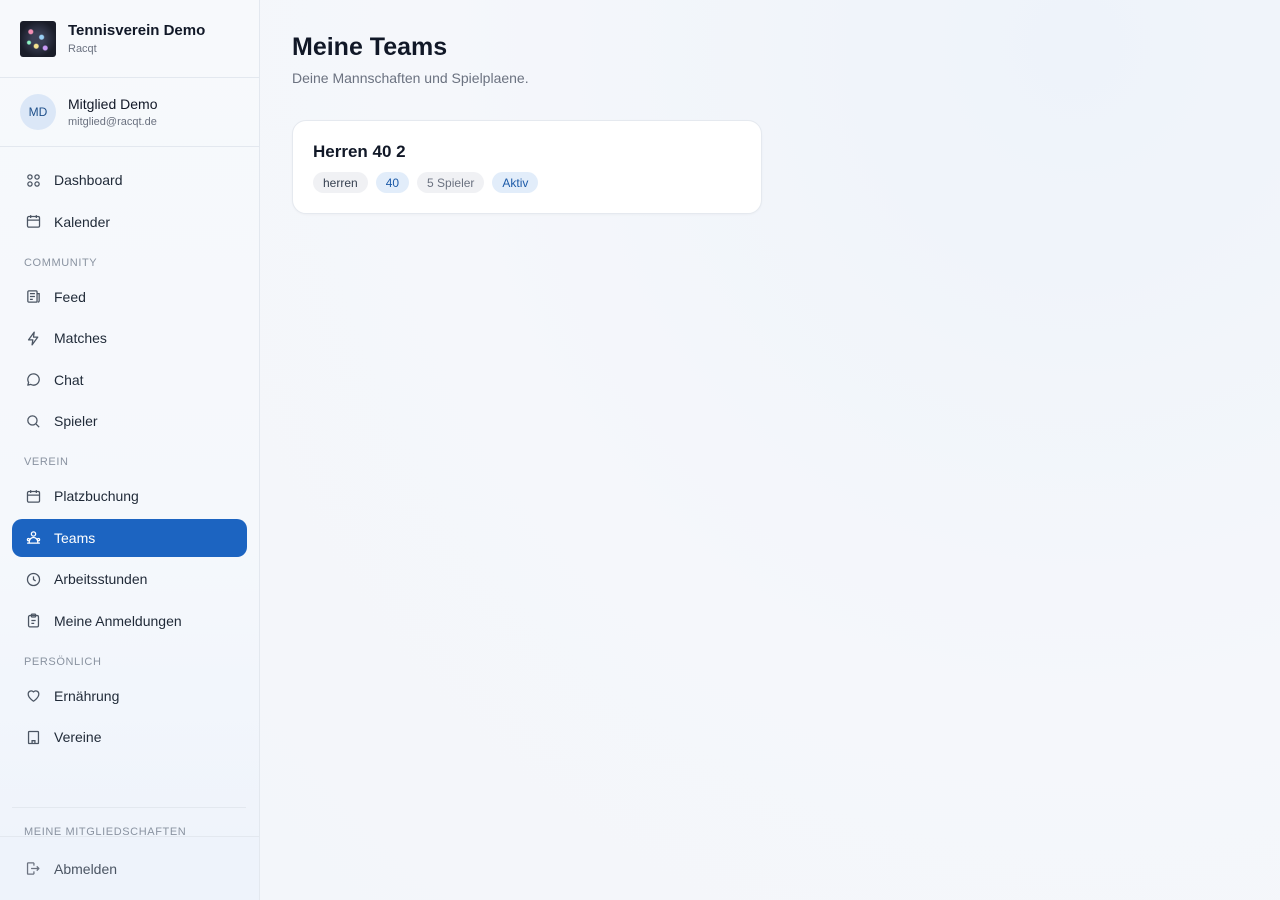  What do you see at coordinates (63, 661) in the screenshot?
I see `section-label-personal: PERSÖNLICH` at bounding box center [63, 661].